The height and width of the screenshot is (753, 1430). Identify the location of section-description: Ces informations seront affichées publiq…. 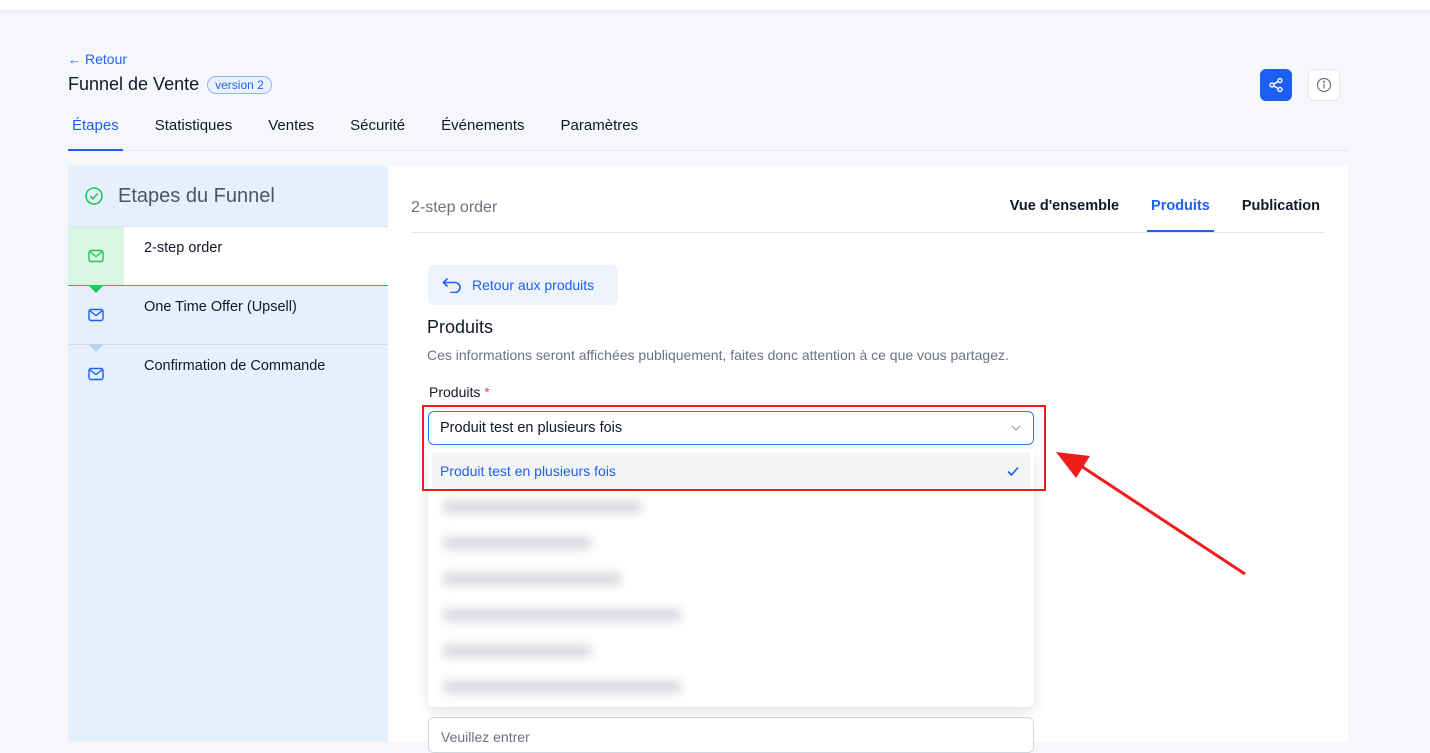
(718, 355).